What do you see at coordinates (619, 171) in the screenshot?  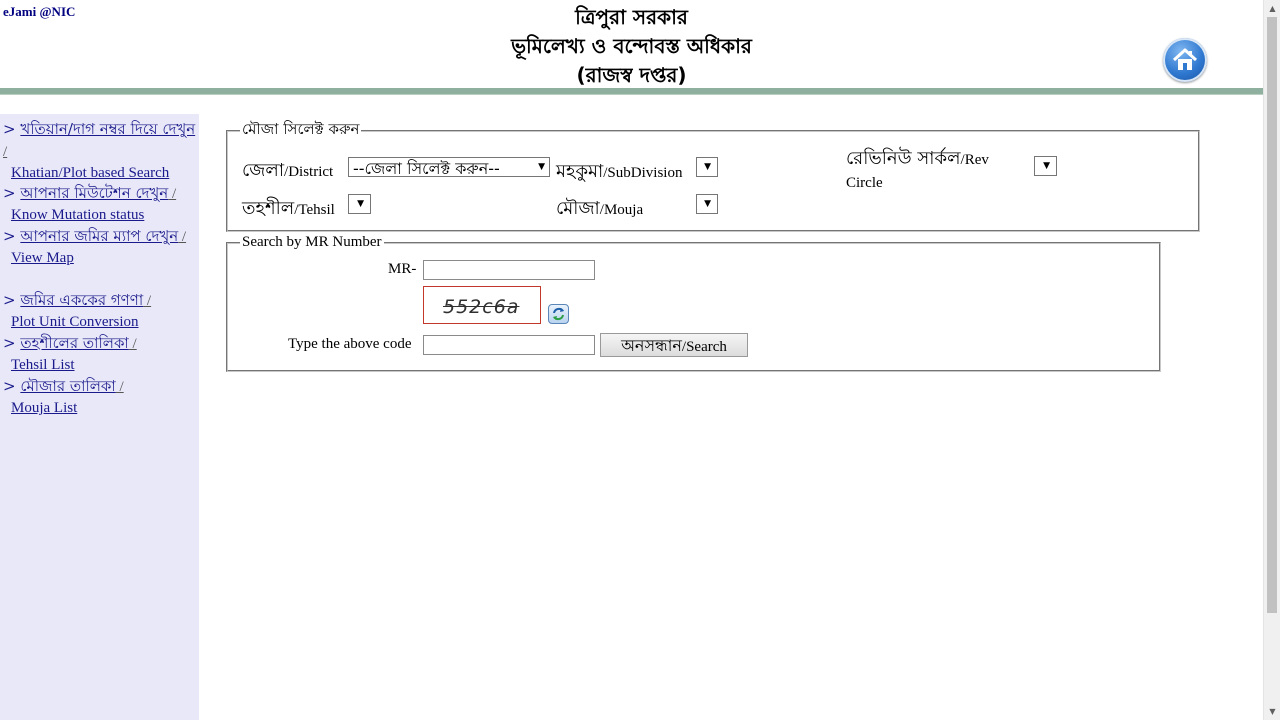 I see `subdivision-label: মহকুমা/SubDivision` at bounding box center [619, 171].